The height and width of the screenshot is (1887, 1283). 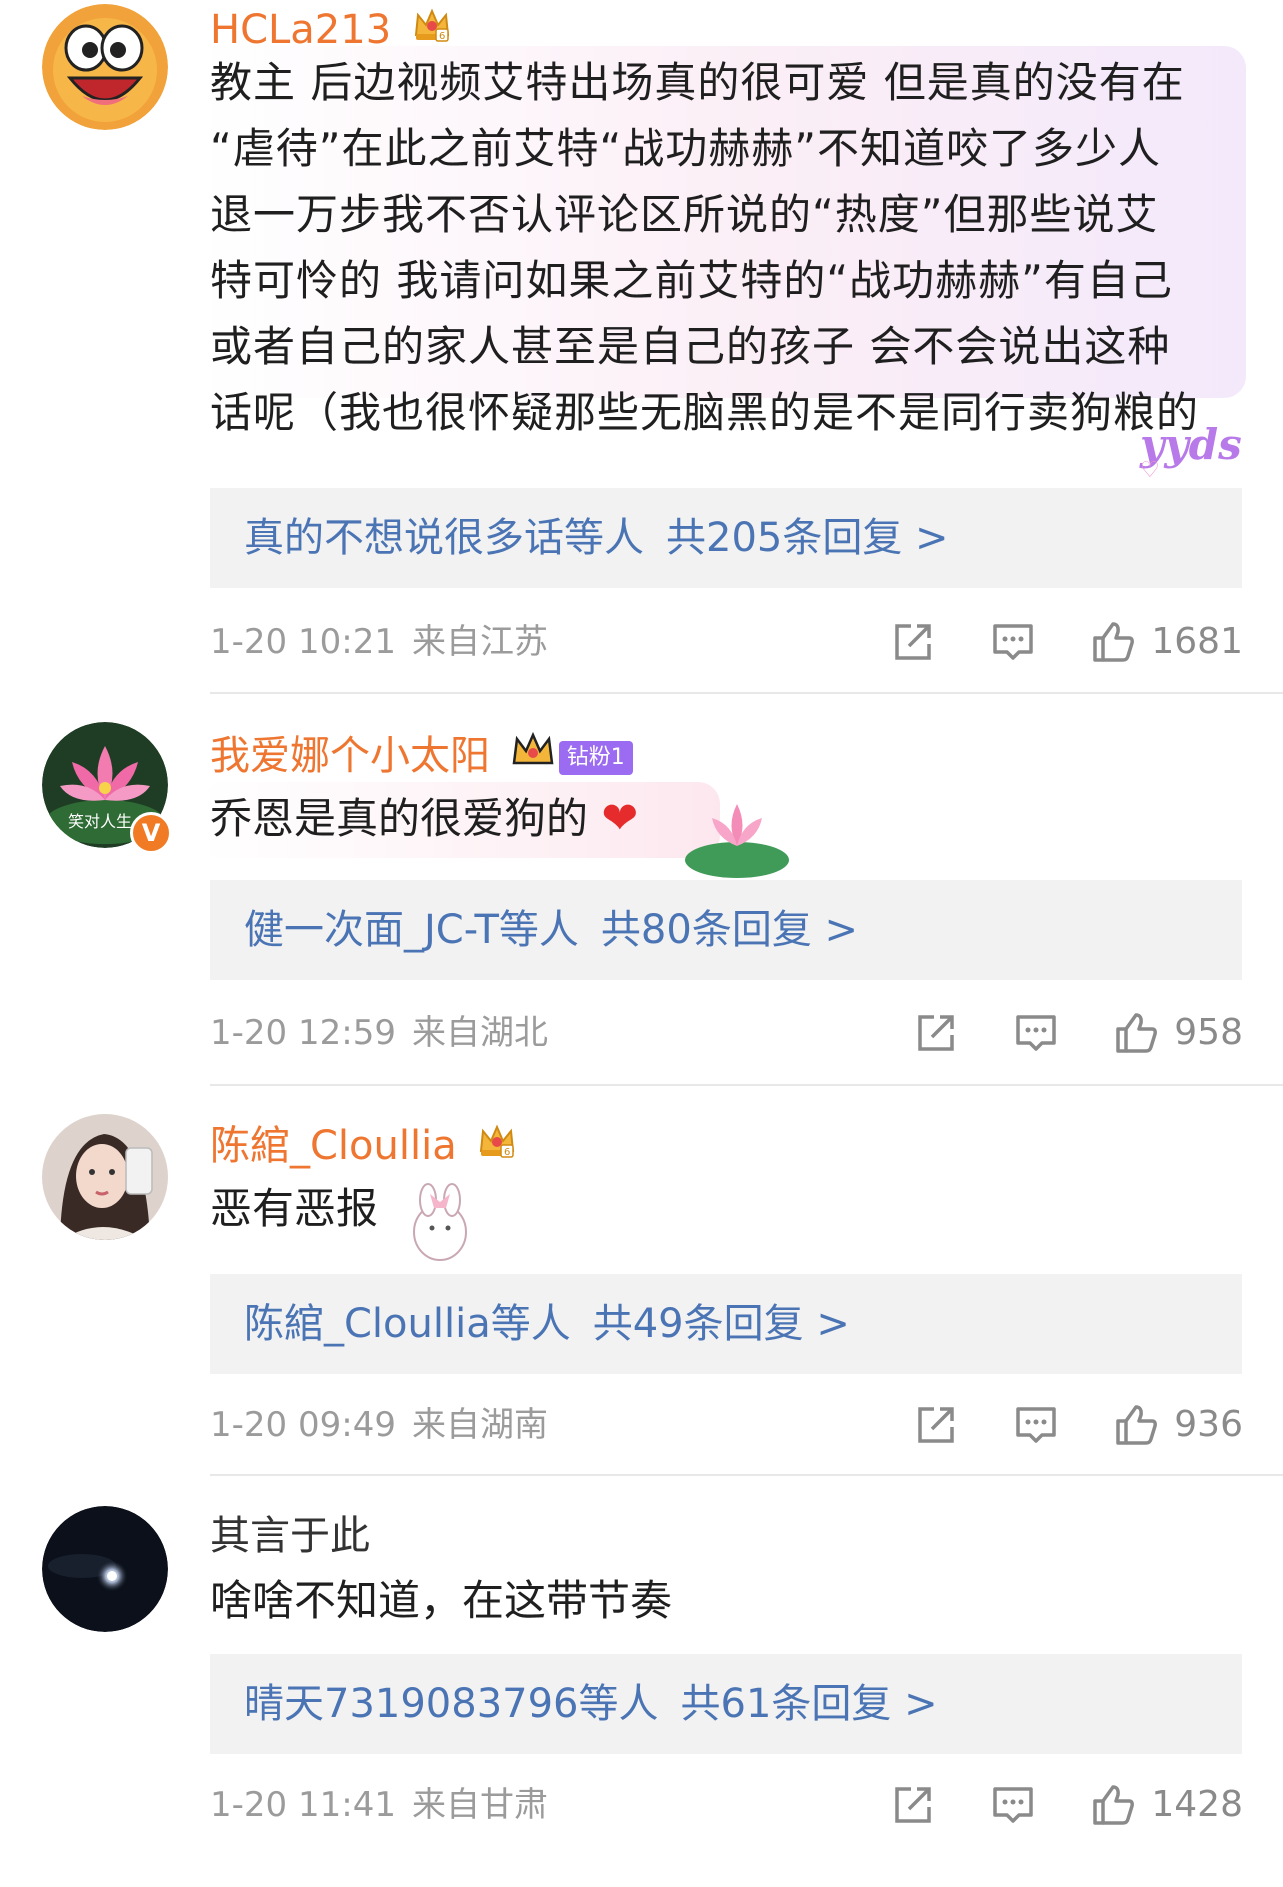 I want to click on red-heart-icon: ❤, so click(x=620, y=818).